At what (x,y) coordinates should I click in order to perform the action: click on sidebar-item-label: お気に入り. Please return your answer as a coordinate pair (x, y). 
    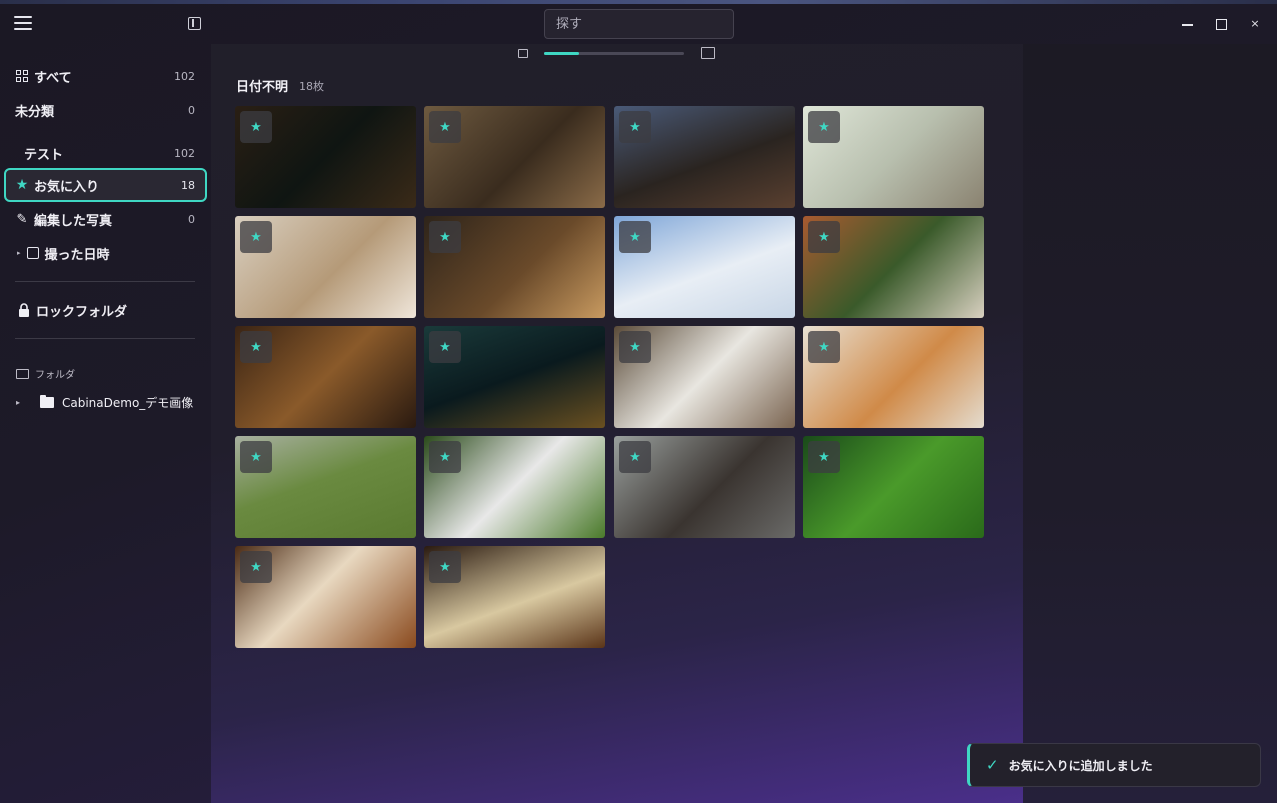
    Looking at the image, I should click on (67, 187).